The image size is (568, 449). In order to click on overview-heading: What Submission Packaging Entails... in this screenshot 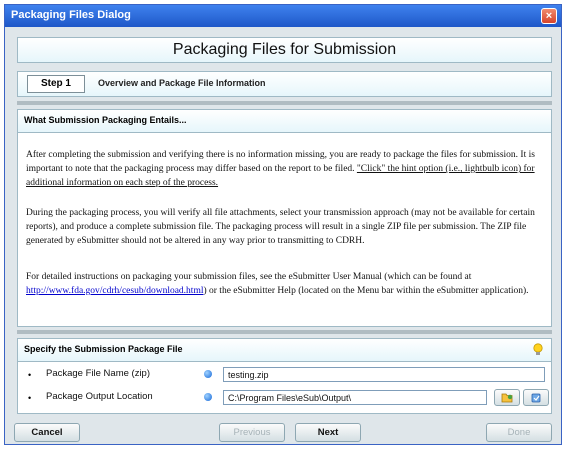, I will do `click(284, 121)`.